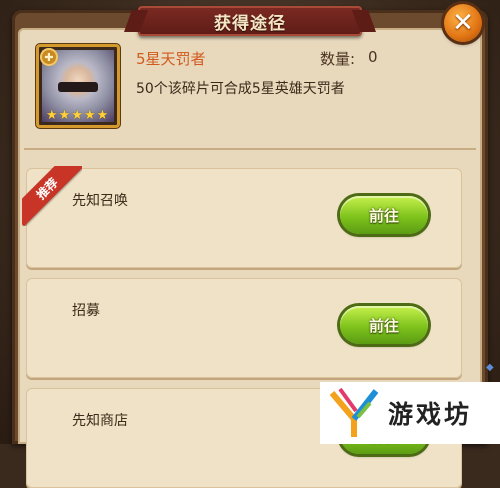 The width and height of the screenshot is (500, 488). I want to click on watermark-logo: 游戏坊, so click(410, 413).